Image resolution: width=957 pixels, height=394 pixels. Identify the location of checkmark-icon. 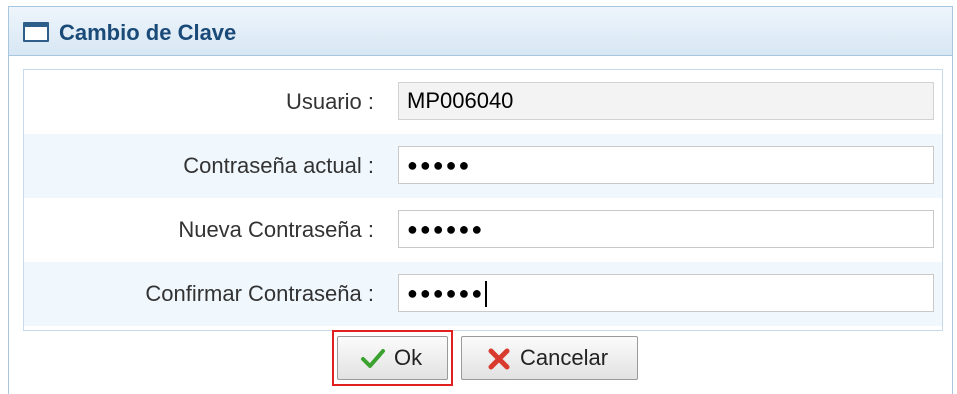
(373, 358).